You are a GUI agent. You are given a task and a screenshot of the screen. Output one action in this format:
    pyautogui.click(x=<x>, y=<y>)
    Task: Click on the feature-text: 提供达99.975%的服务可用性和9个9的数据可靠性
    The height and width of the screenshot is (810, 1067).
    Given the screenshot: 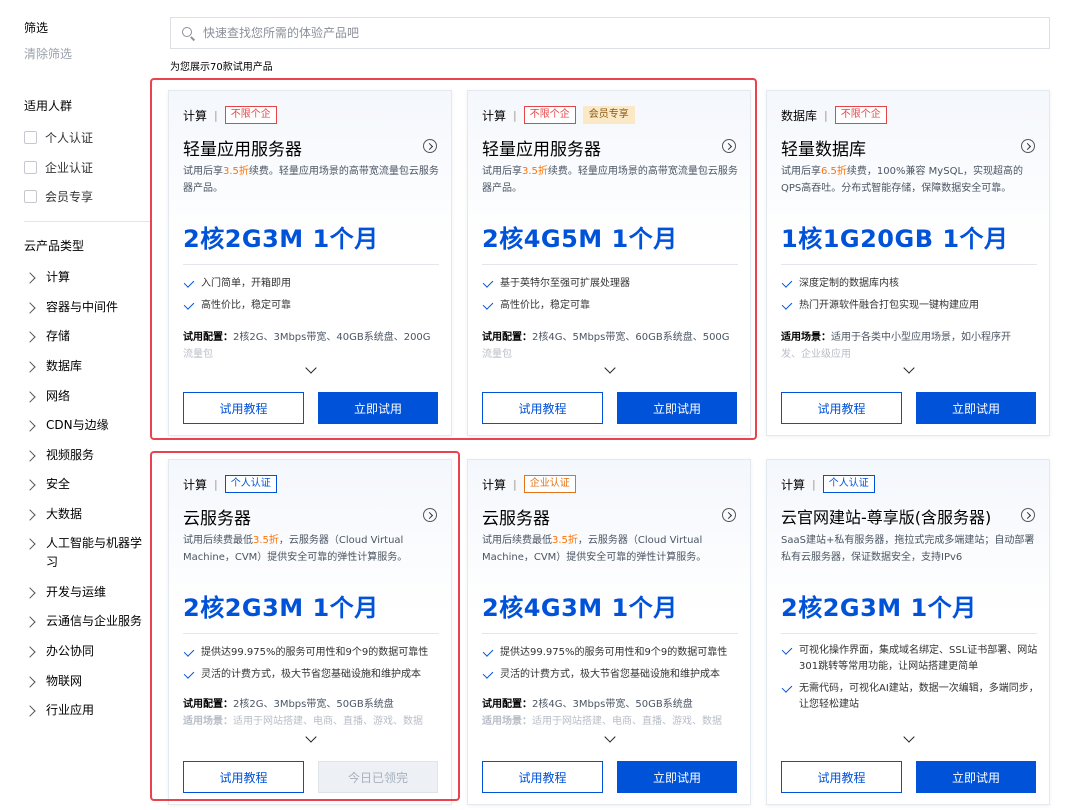 What is the action you would take?
    pyautogui.click(x=315, y=652)
    